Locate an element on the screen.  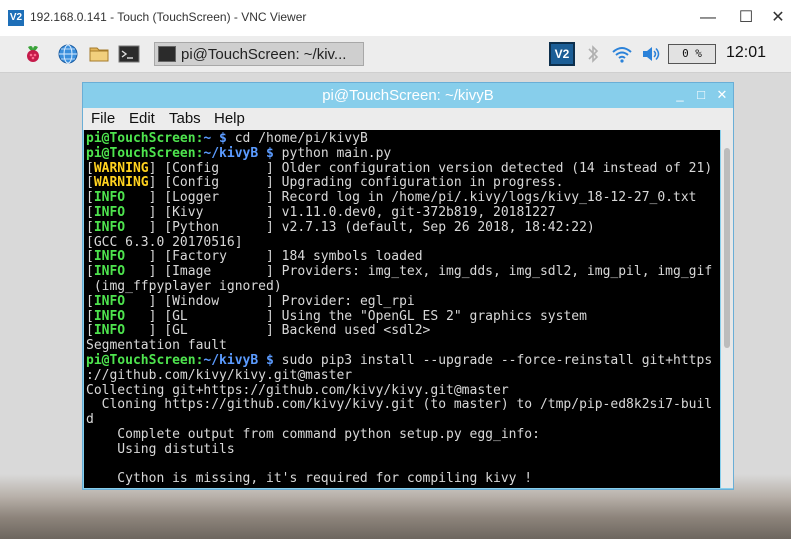
shell-command: python main.py is located at coordinates (332, 153).